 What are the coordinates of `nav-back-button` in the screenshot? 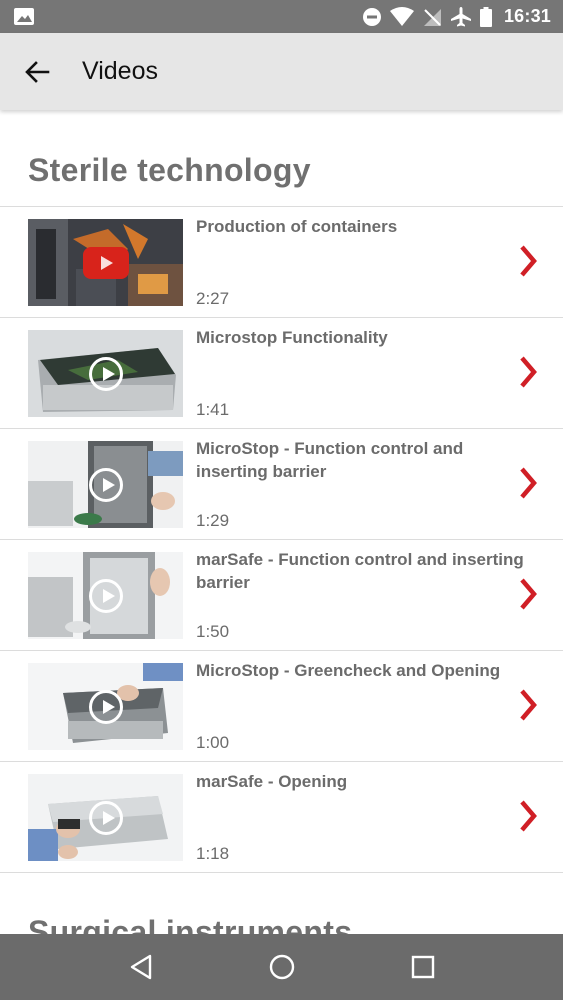 It's located at (141, 967).